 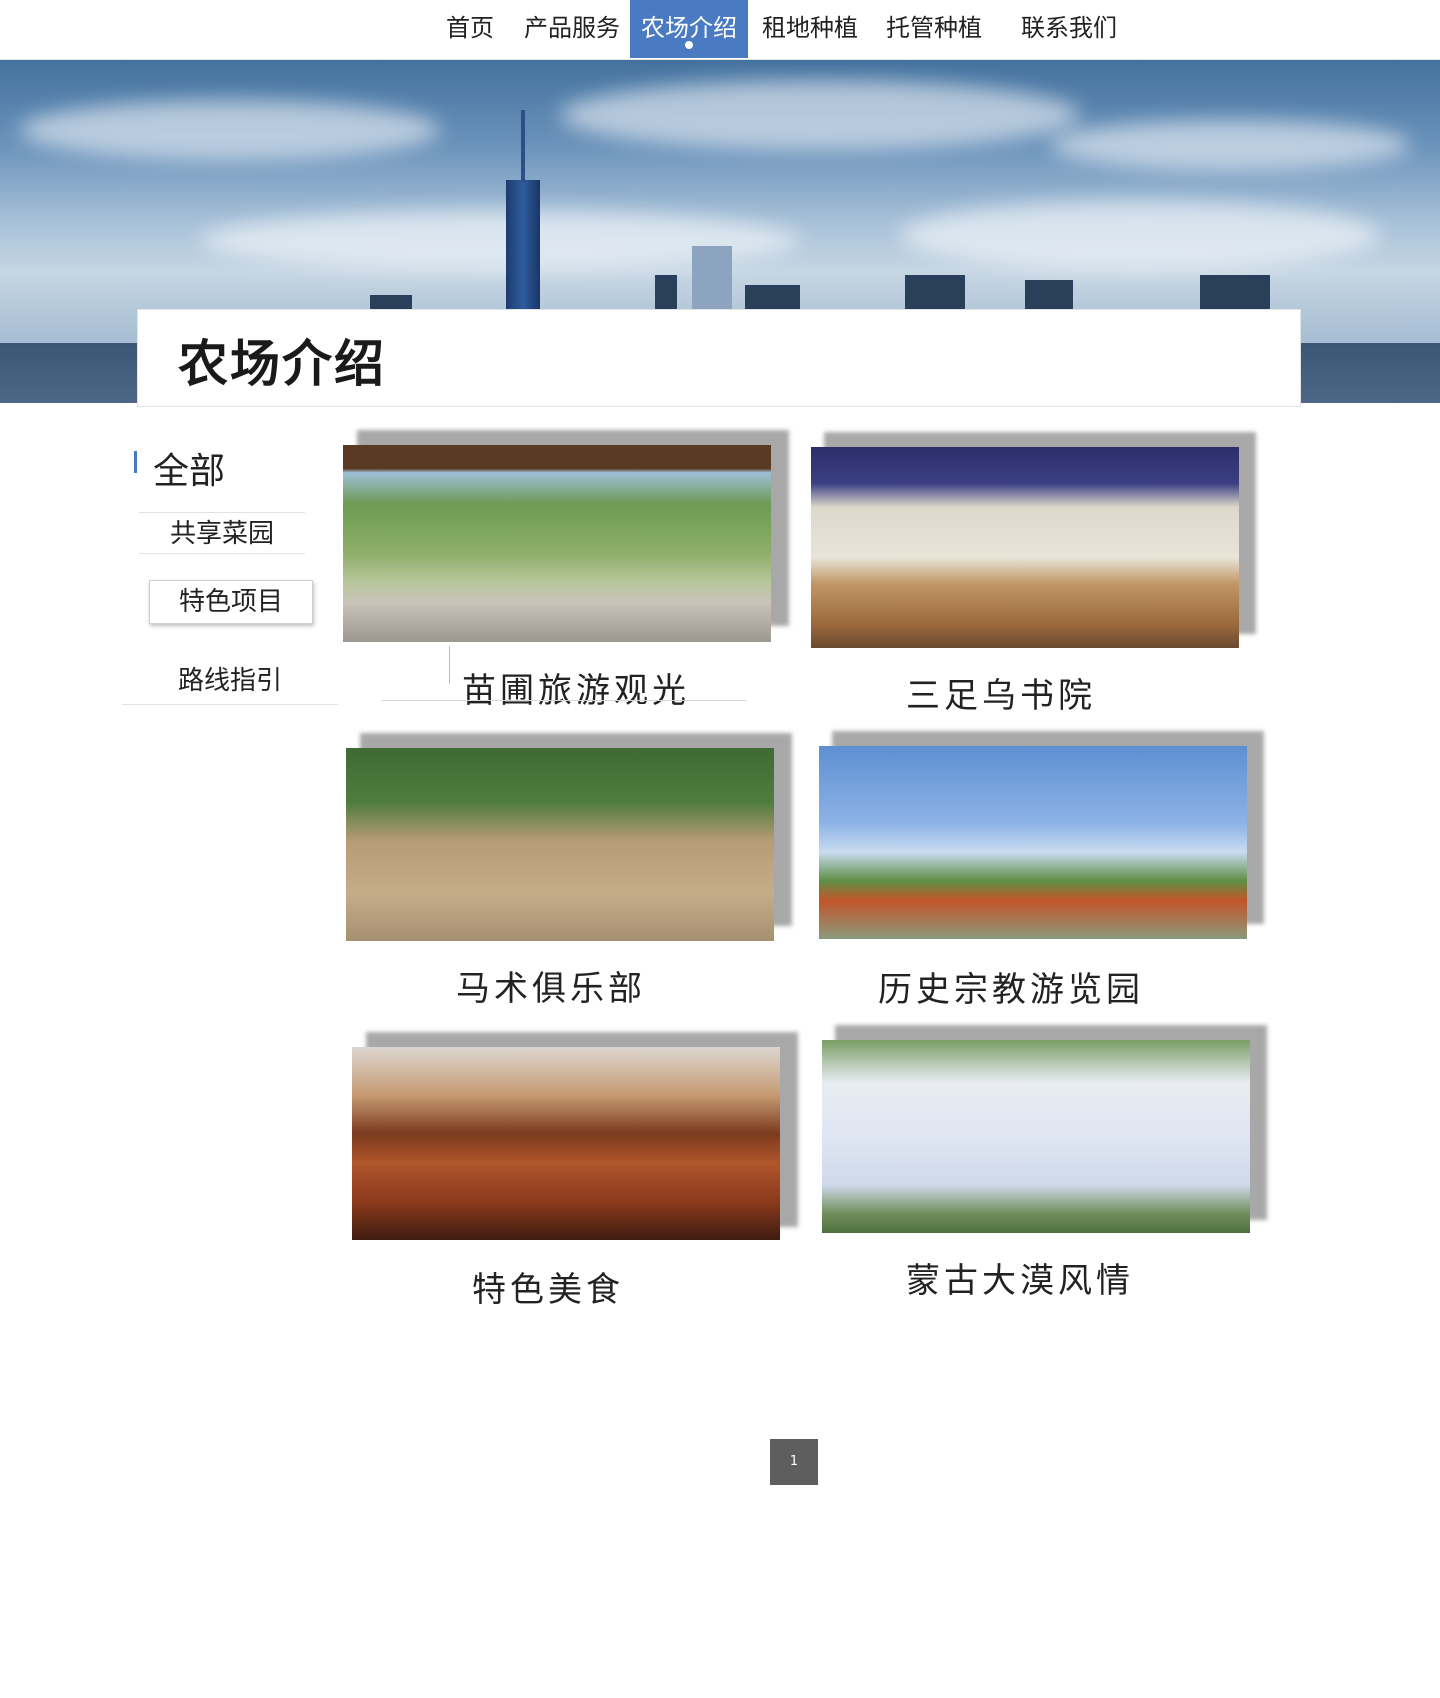 What do you see at coordinates (189, 468) in the screenshot?
I see `sidebar-item-all: 全部` at bounding box center [189, 468].